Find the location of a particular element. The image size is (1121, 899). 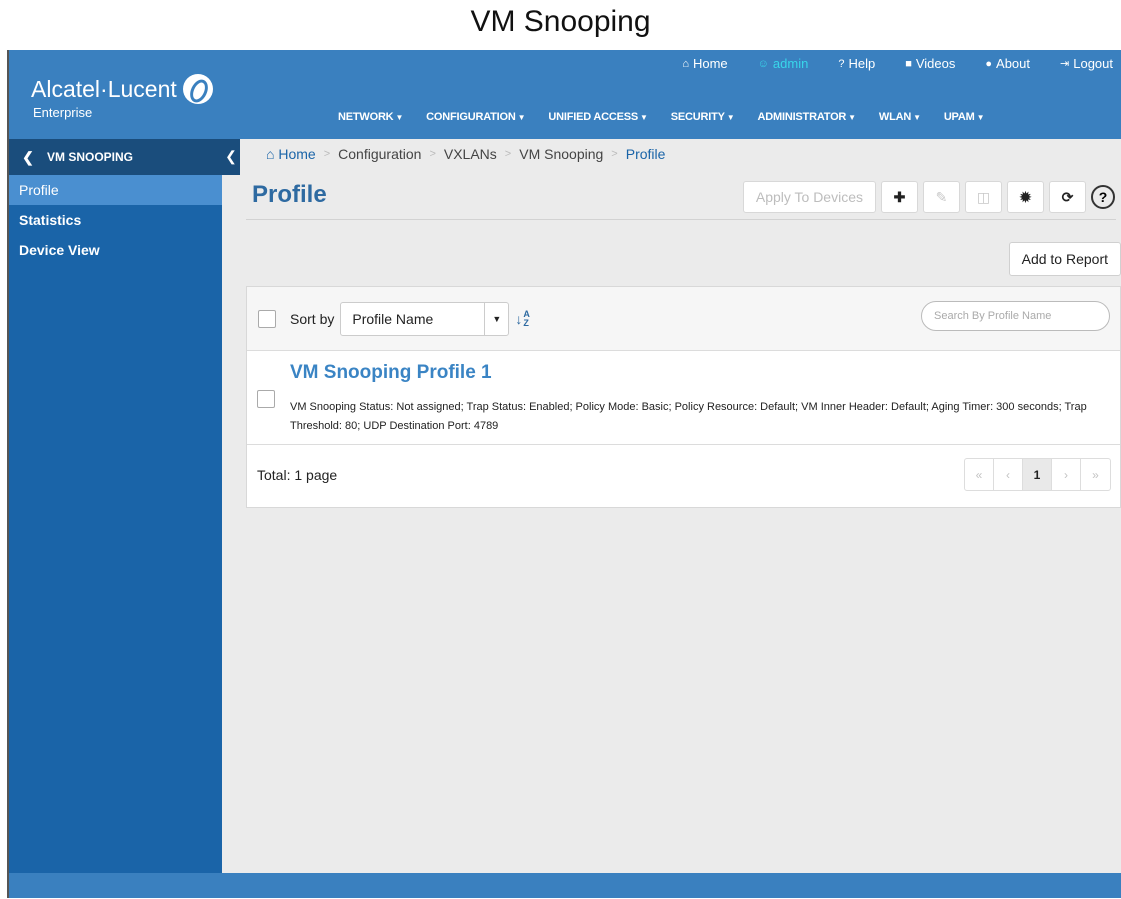

sidebar-item-statistics: Statistics is located at coordinates (115, 220).